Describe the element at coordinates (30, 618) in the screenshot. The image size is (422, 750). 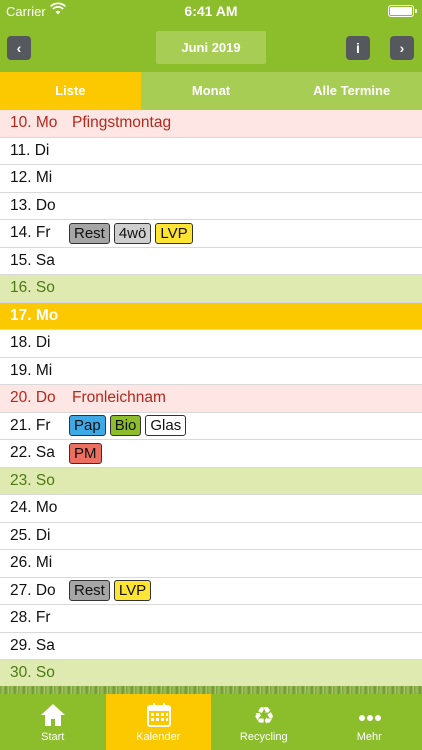
I see `day-label: 28. Fr` at that location.